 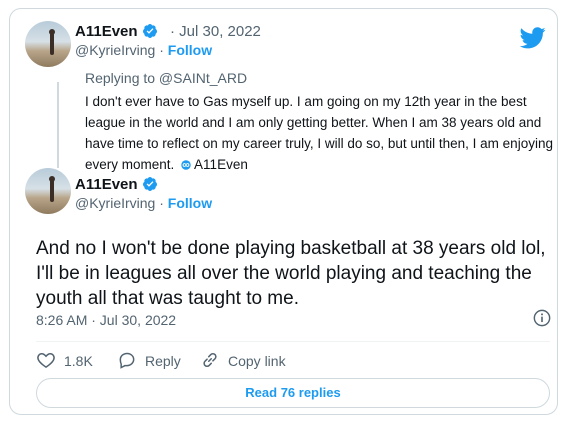 What do you see at coordinates (186, 165) in the screenshot?
I see `infinity-loop-icon` at bounding box center [186, 165].